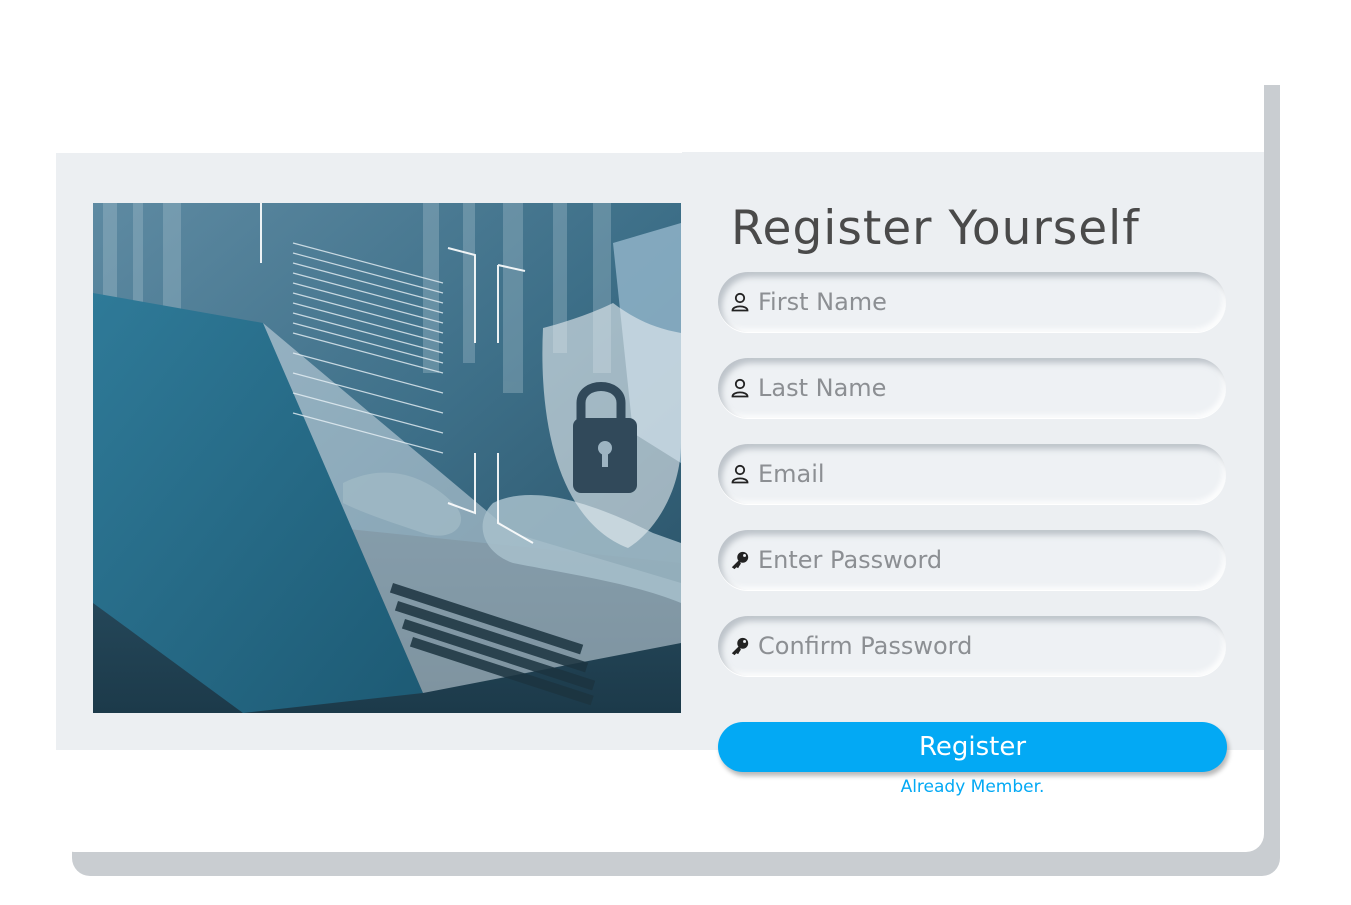 Image resolution: width=1351 pixels, height=905 pixels. Describe the element at coordinates (660, 81) in the screenshot. I see `card-top` at that location.